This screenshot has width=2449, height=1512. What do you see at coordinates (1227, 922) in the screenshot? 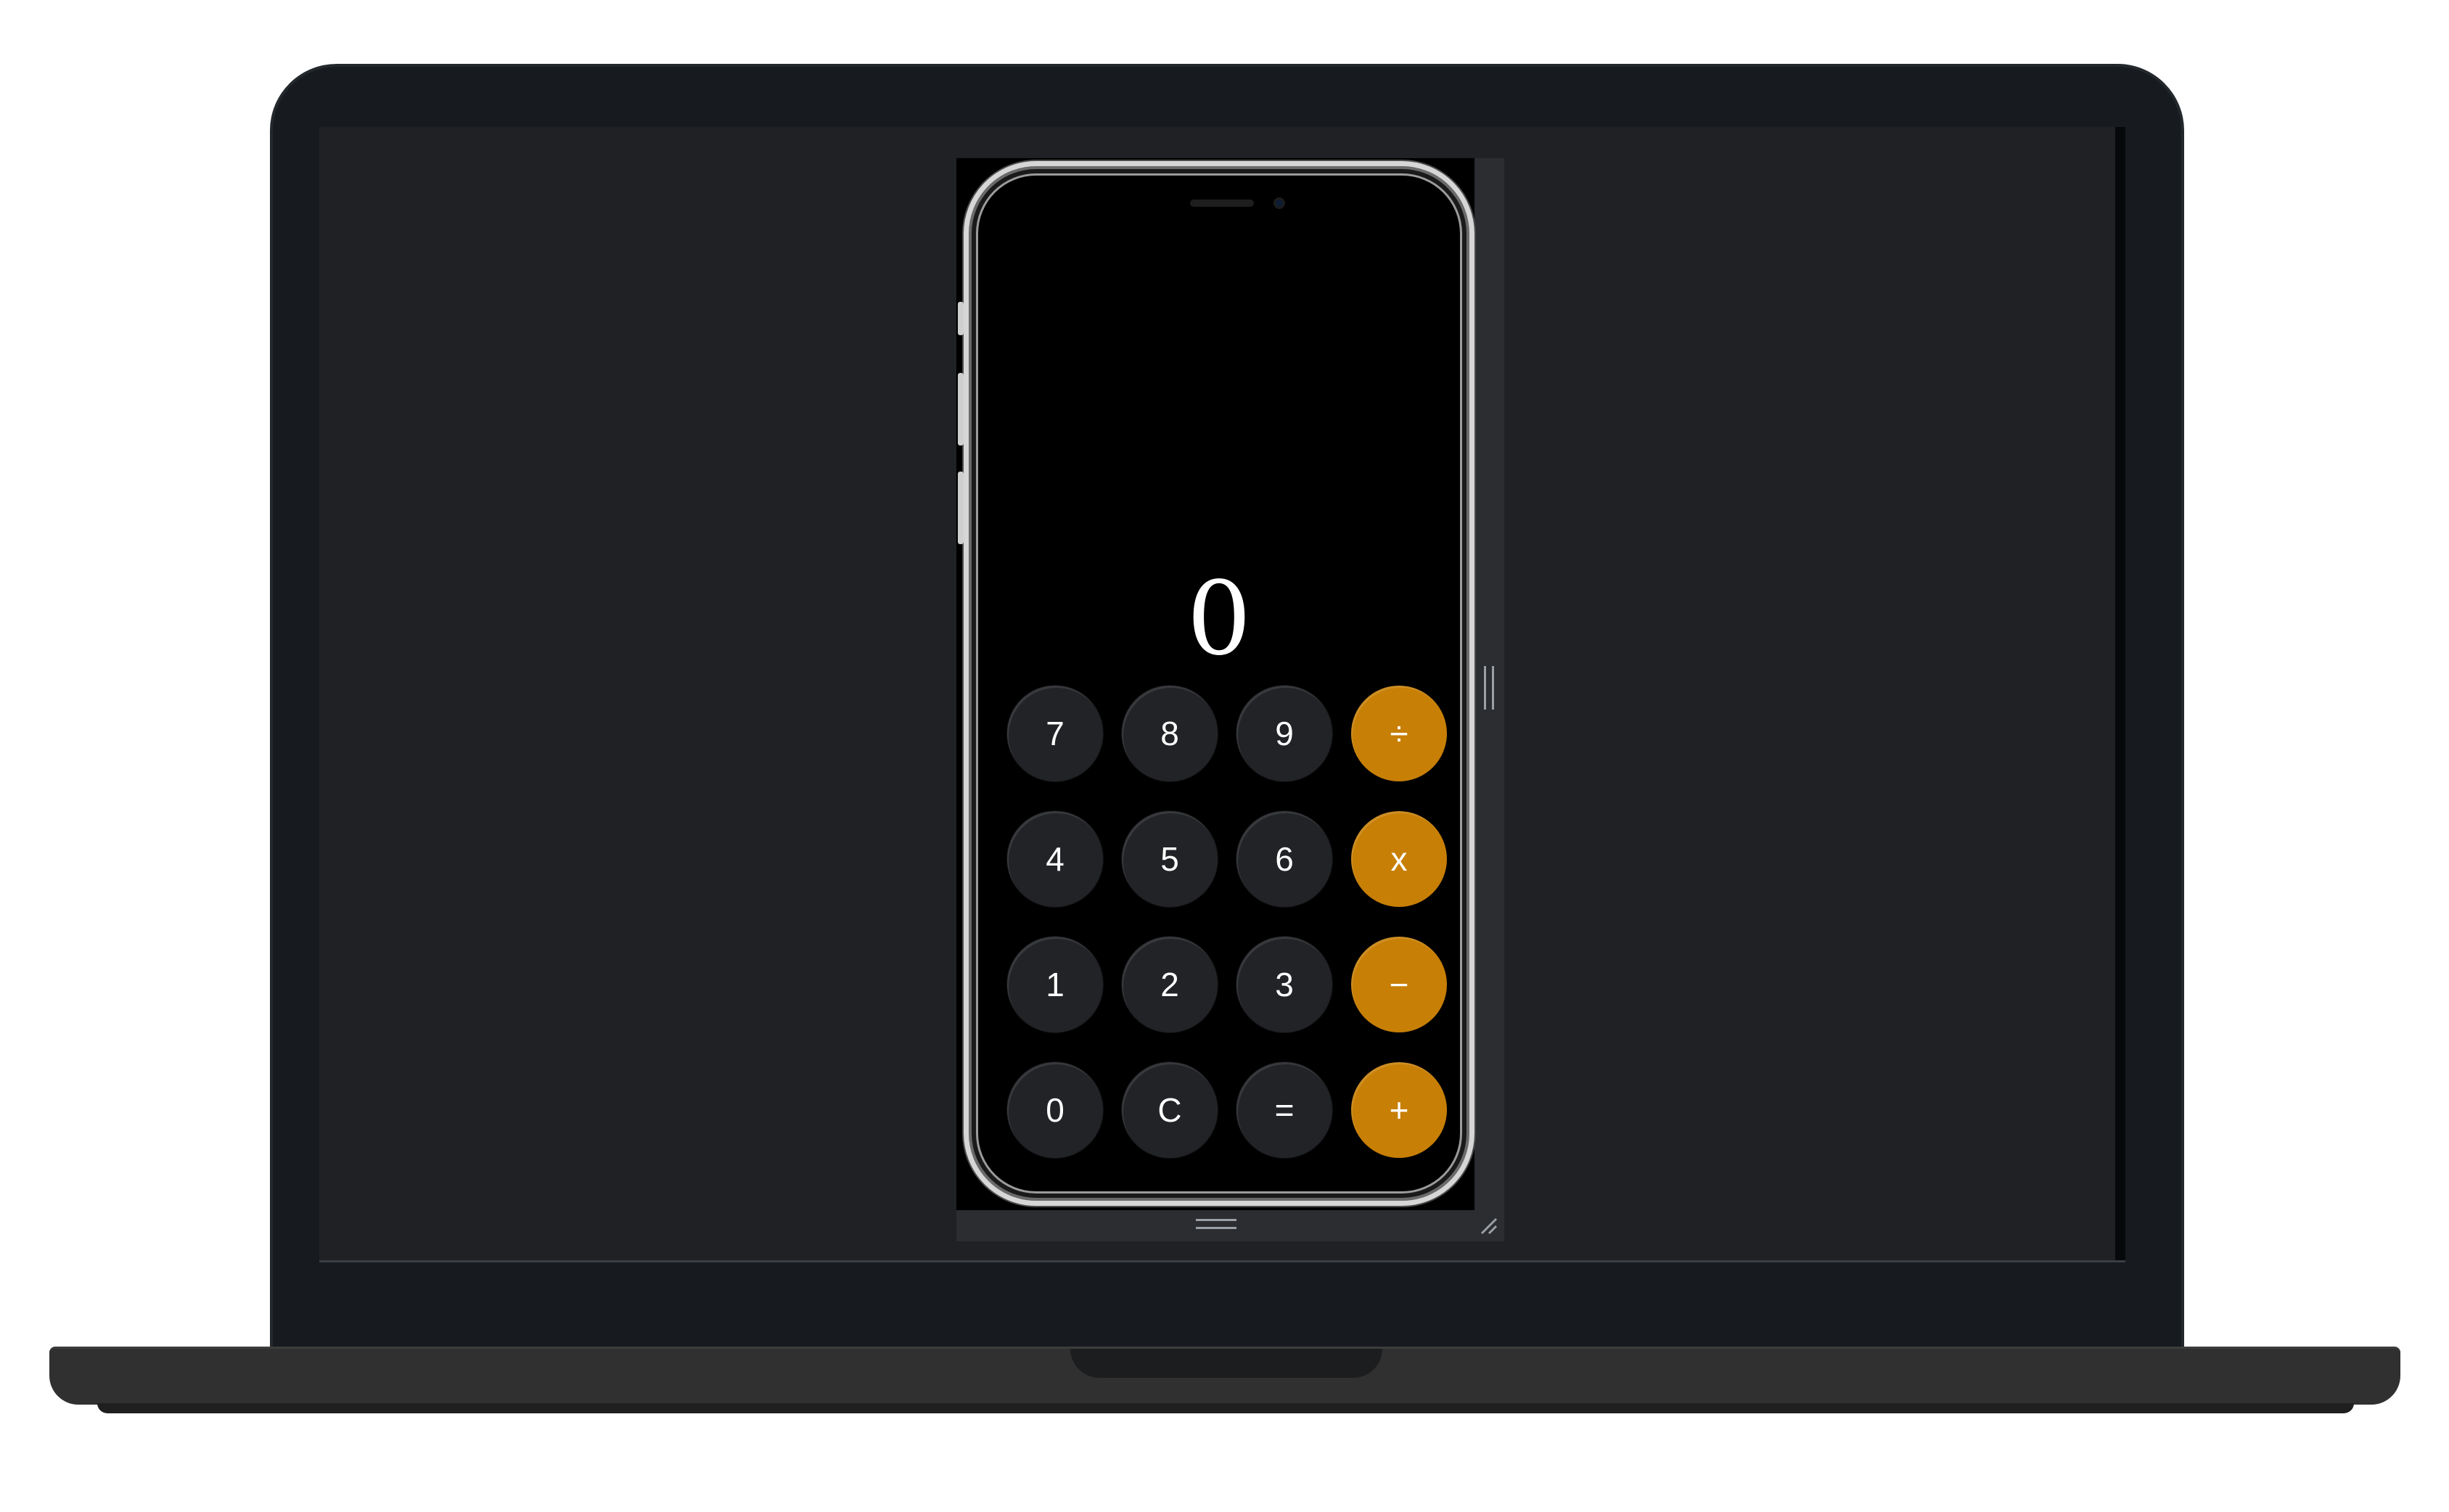
I see `calculator-keypad: 7 8 9 ÷ 4 5 6 x 1 2 3− 0 C = +` at bounding box center [1227, 922].